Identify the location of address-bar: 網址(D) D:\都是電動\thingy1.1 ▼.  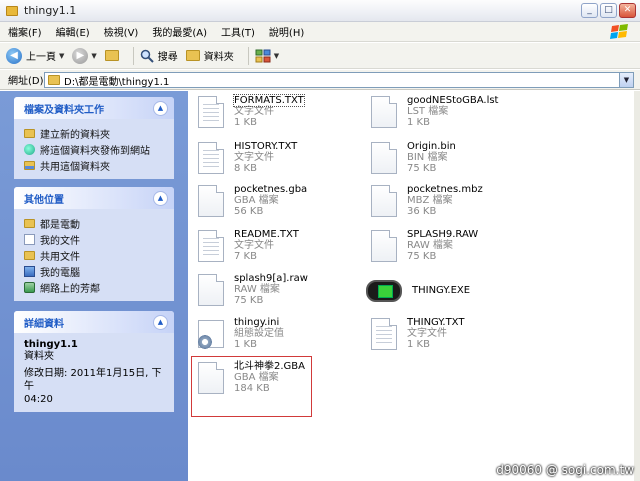
(320, 80).